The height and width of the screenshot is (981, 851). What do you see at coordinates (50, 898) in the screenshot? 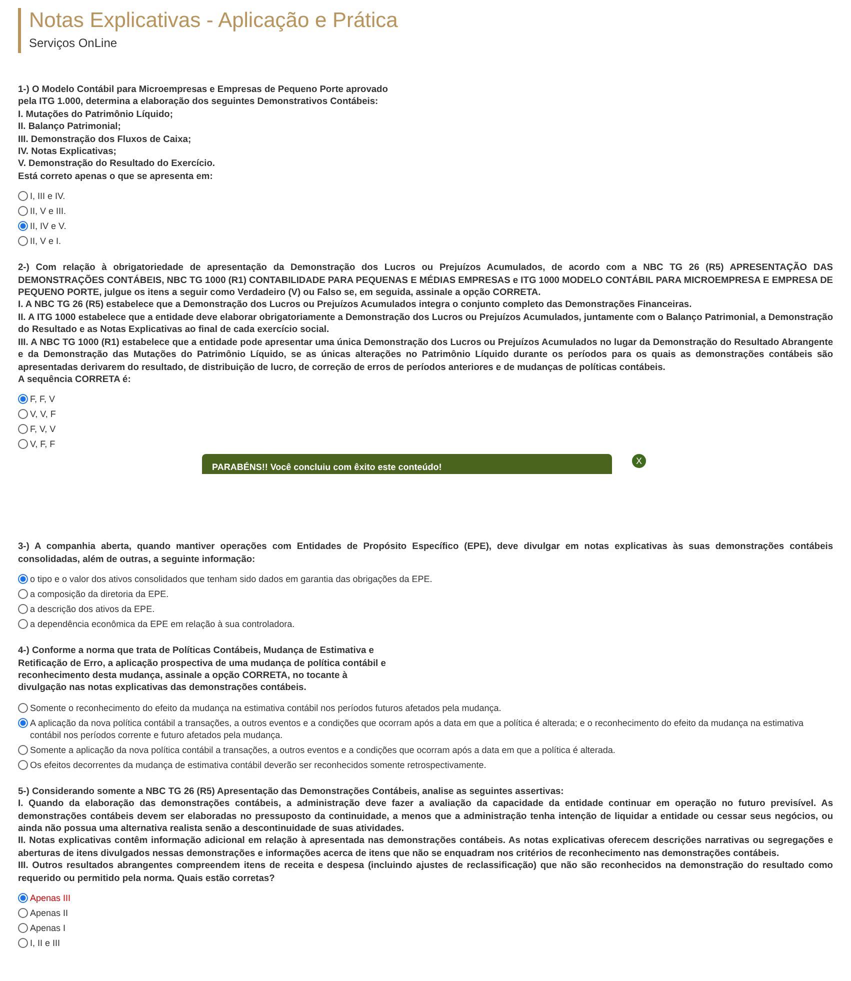
I see `option-label: Apenas III` at bounding box center [50, 898].